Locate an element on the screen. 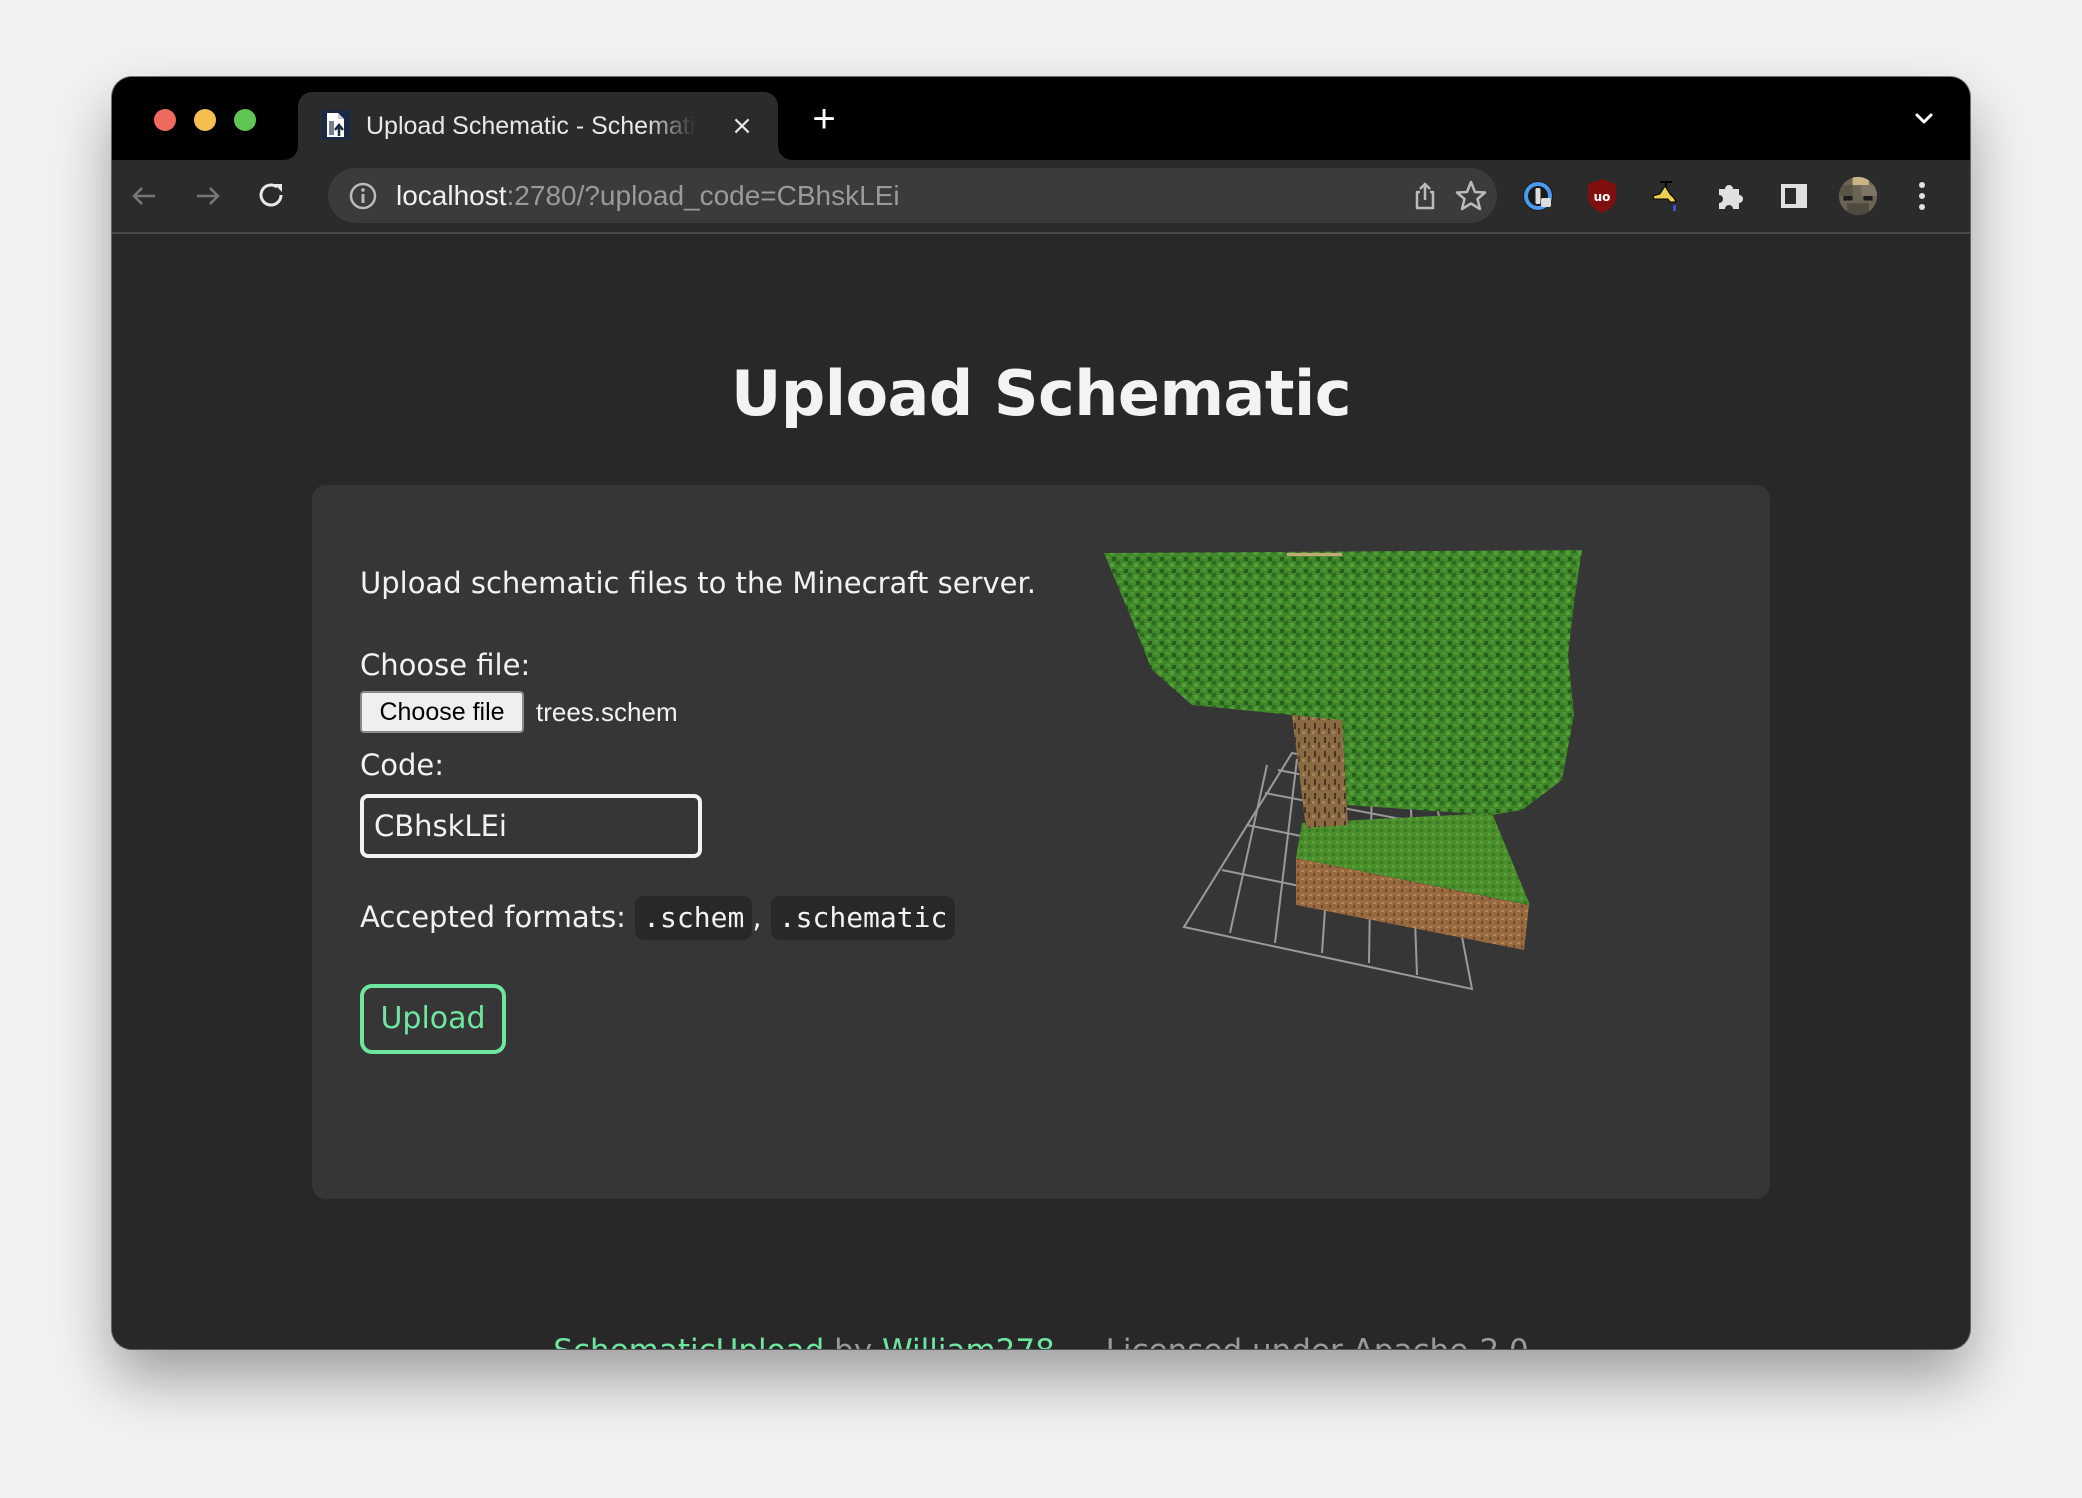 This screenshot has width=2082, height=1498. tab-search-chevron-icon is located at coordinates (1924, 118).